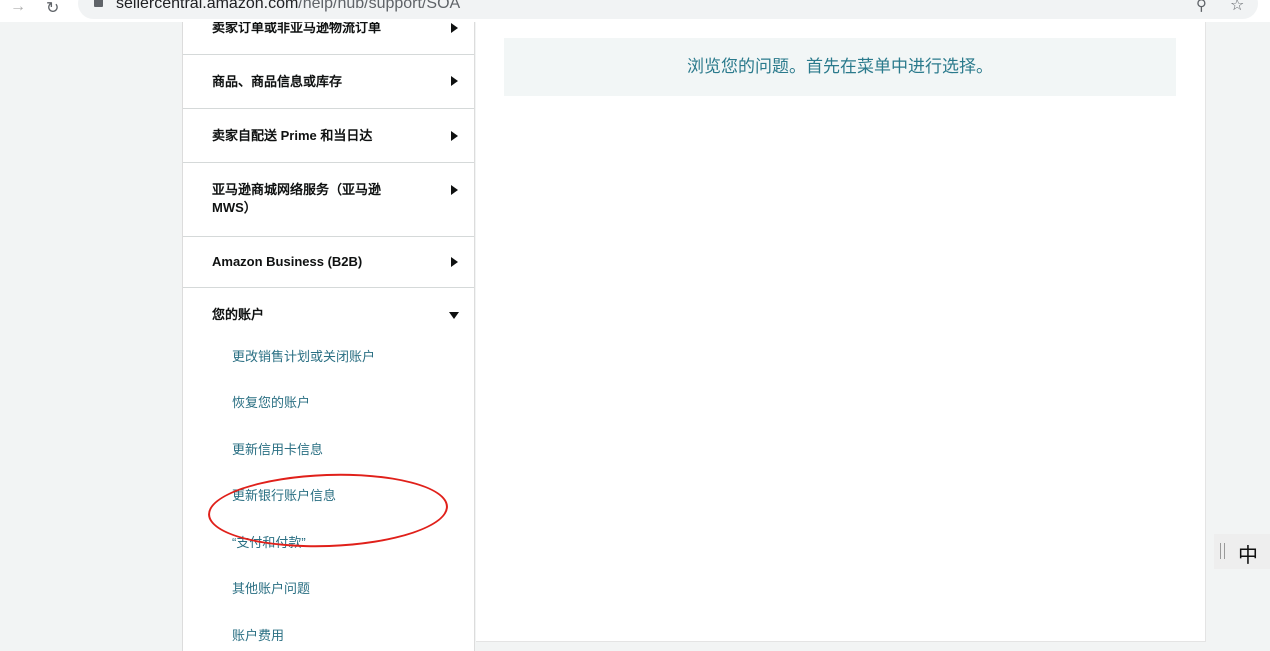 This screenshot has height=651, width=1270. What do you see at coordinates (1201, 7) in the screenshot?
I see `zoom-icon: ⚲` at bounding box center [1201, 7].